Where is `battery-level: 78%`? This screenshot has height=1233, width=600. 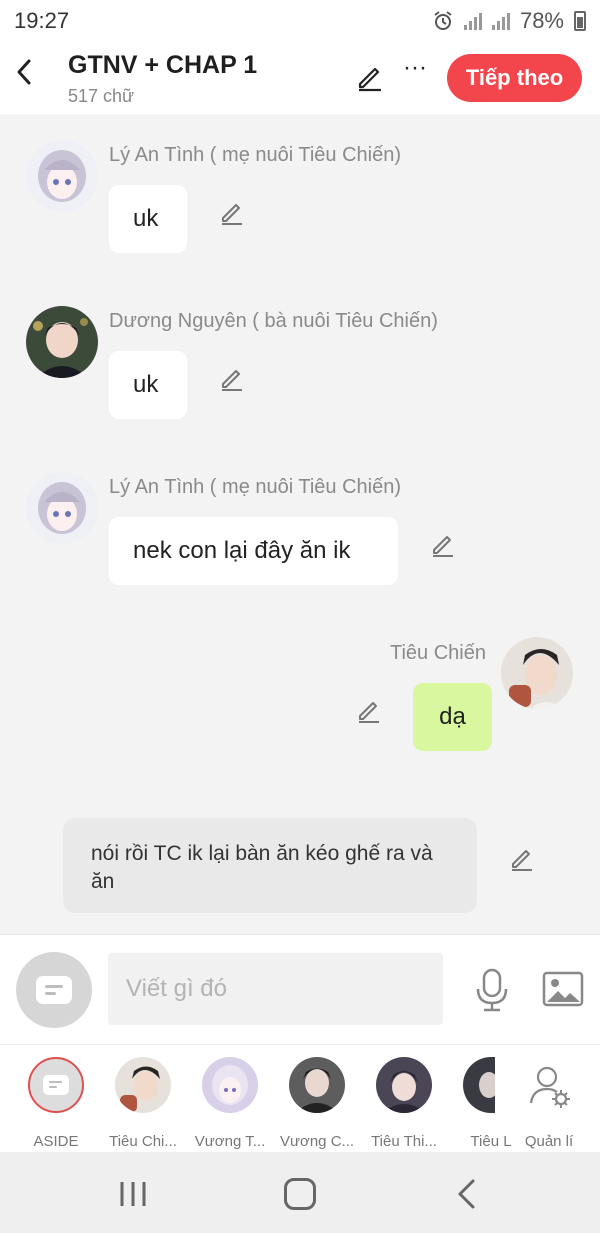 battery-level: 78% is located at coordinates (541, 20).